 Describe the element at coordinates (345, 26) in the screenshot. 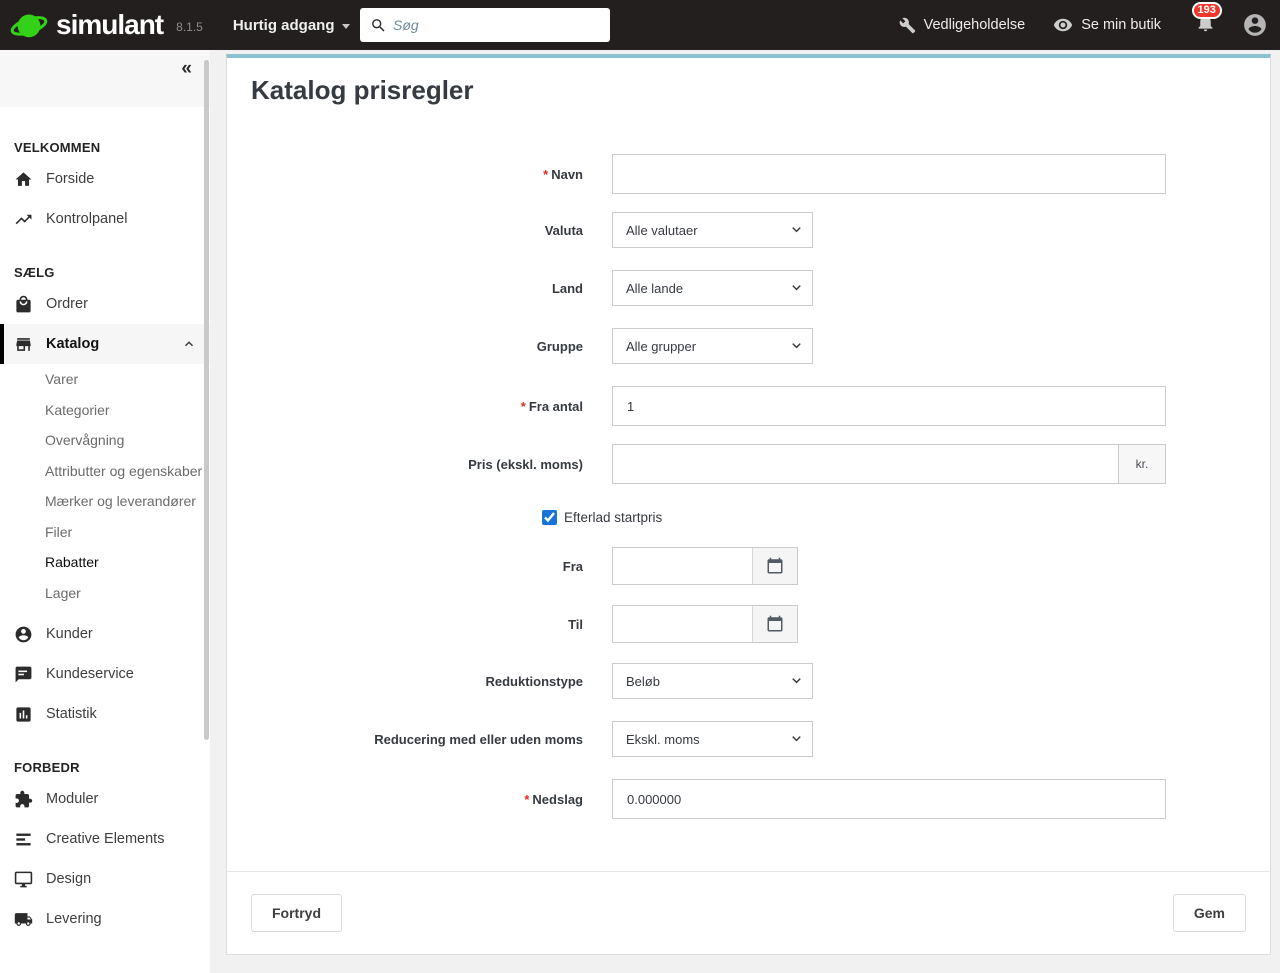

I see `caret-down-icon` at that location.